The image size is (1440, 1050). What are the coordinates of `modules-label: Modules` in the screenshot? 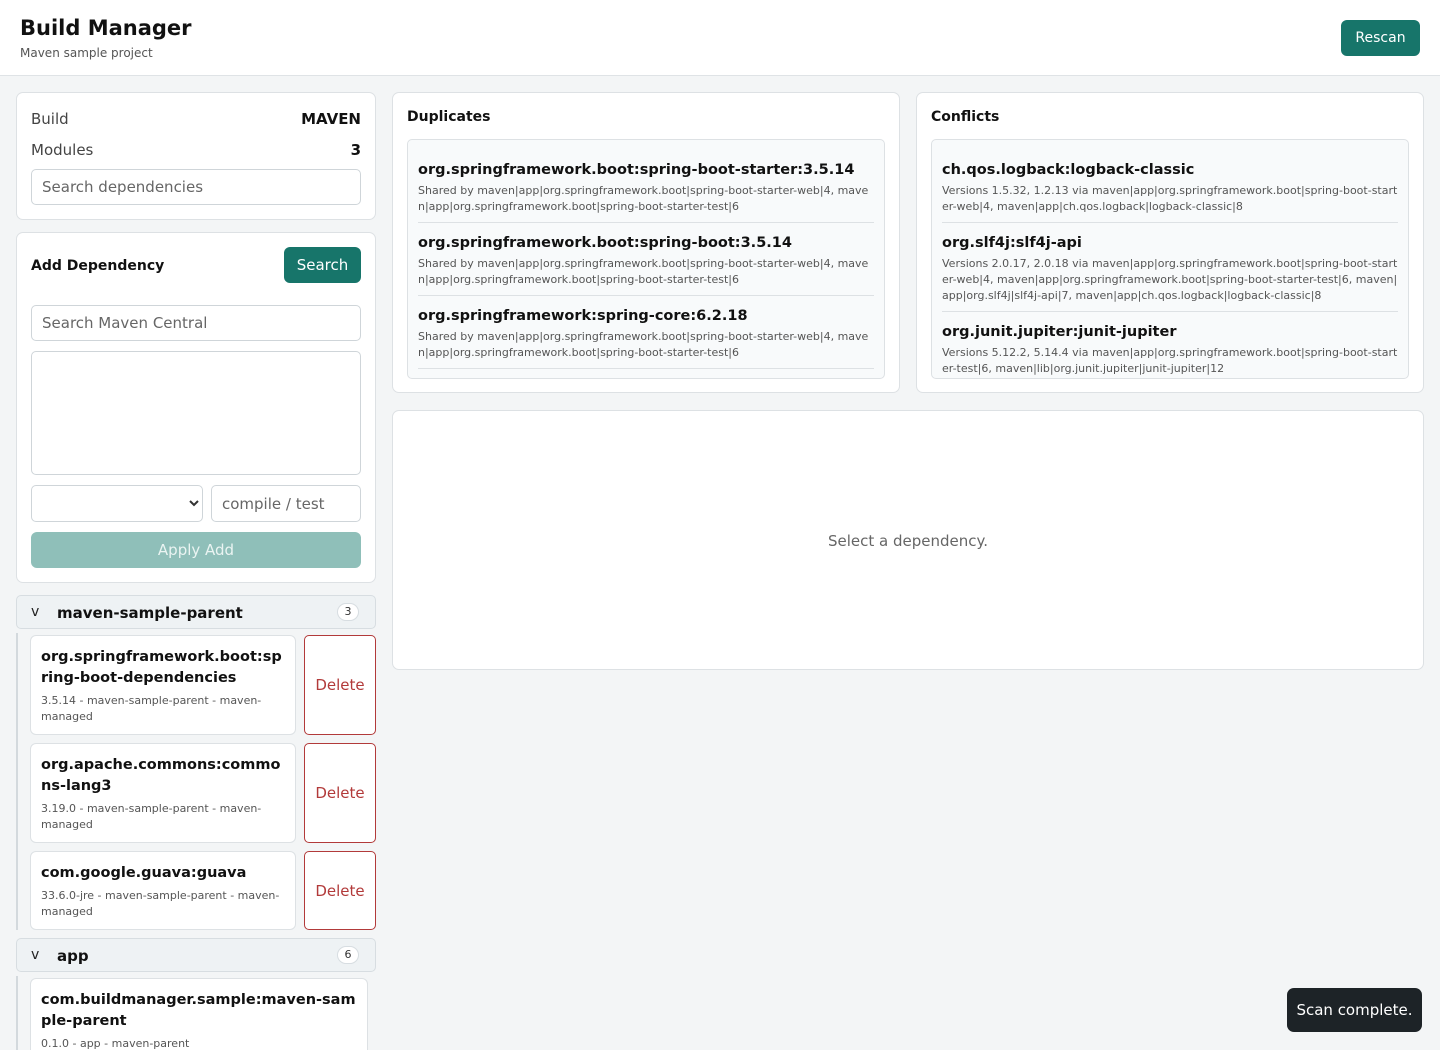 It's located at (62, 150).